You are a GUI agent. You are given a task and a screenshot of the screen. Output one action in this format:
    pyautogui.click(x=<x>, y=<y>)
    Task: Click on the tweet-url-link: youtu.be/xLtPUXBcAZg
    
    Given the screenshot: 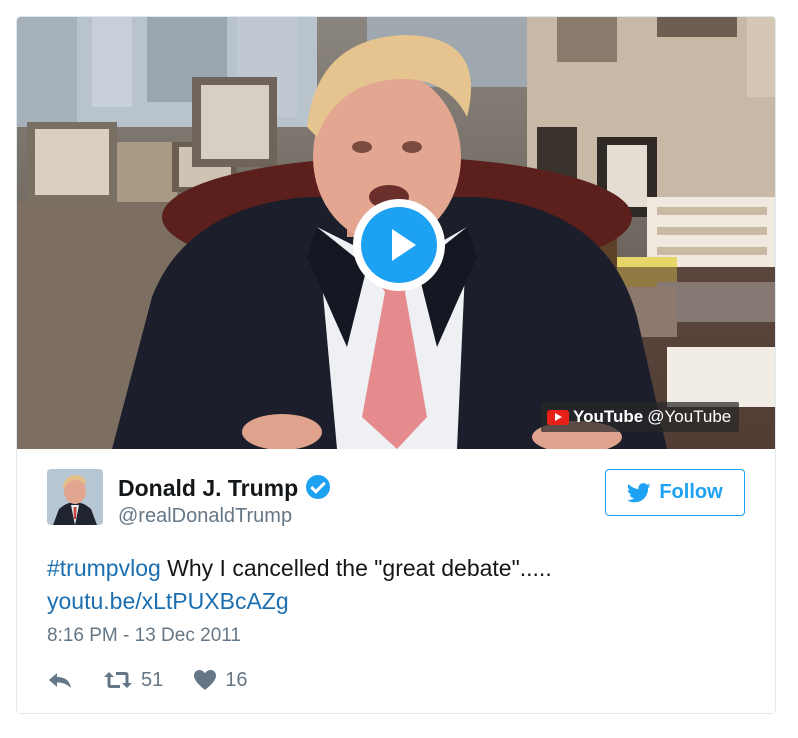 What is the action you would take?
    pyautogui.click(x=168, y=601)
    